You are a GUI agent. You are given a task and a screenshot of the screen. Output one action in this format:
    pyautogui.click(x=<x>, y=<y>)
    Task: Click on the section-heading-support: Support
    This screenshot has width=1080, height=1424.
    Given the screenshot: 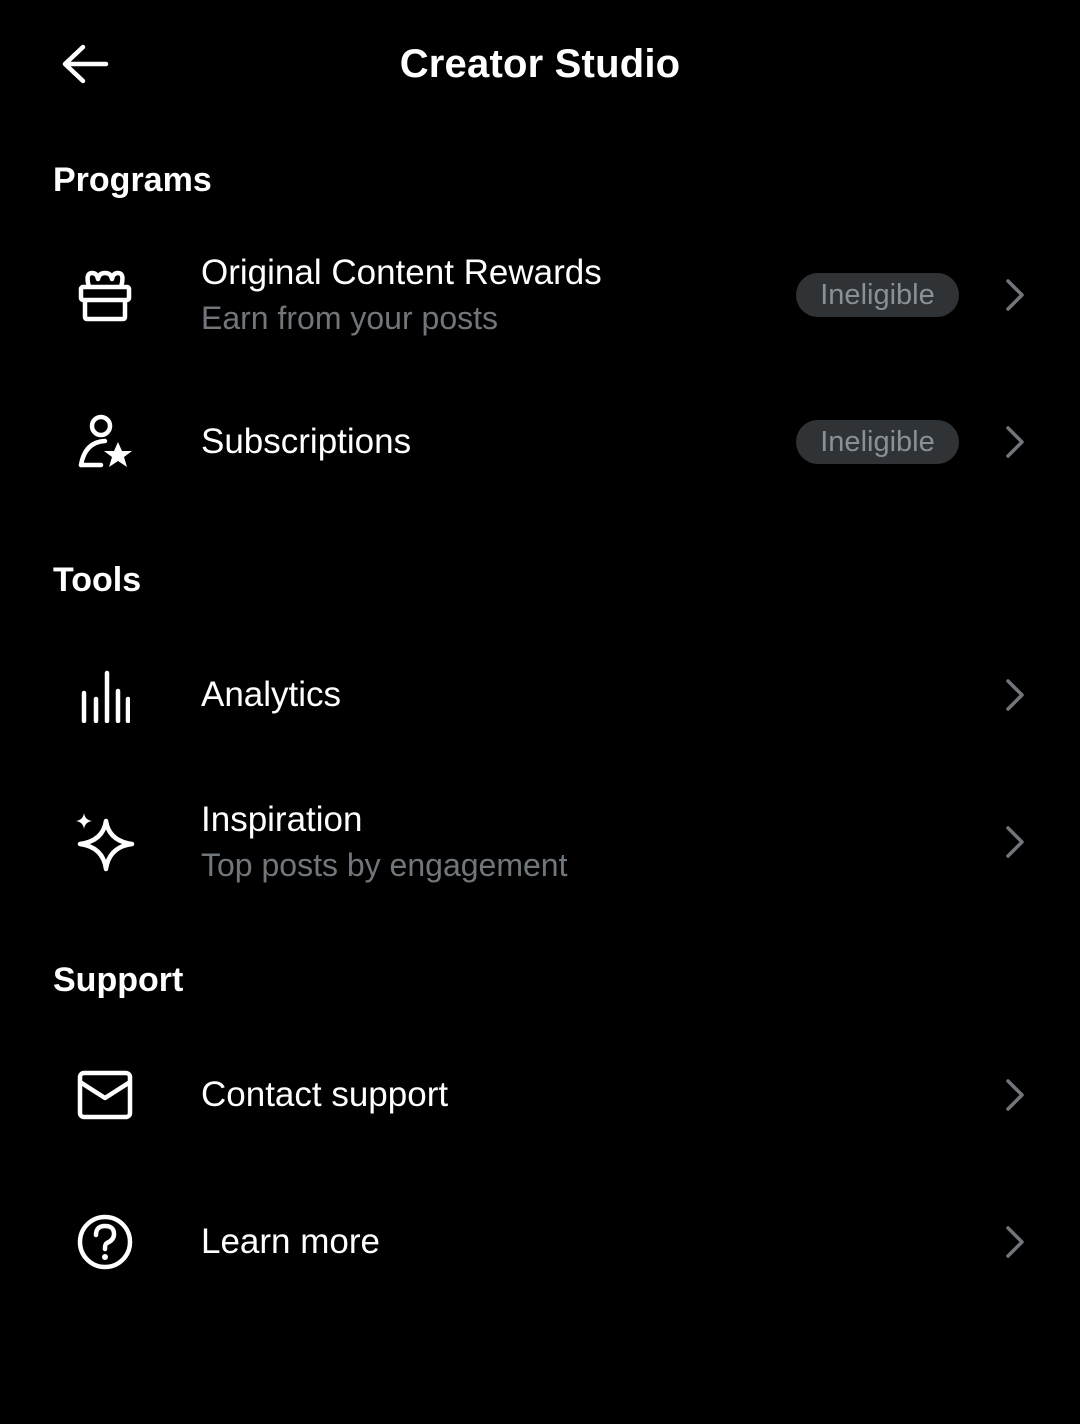 What is the action you would take?
    pyautogui.click(x=118, y=980)
    